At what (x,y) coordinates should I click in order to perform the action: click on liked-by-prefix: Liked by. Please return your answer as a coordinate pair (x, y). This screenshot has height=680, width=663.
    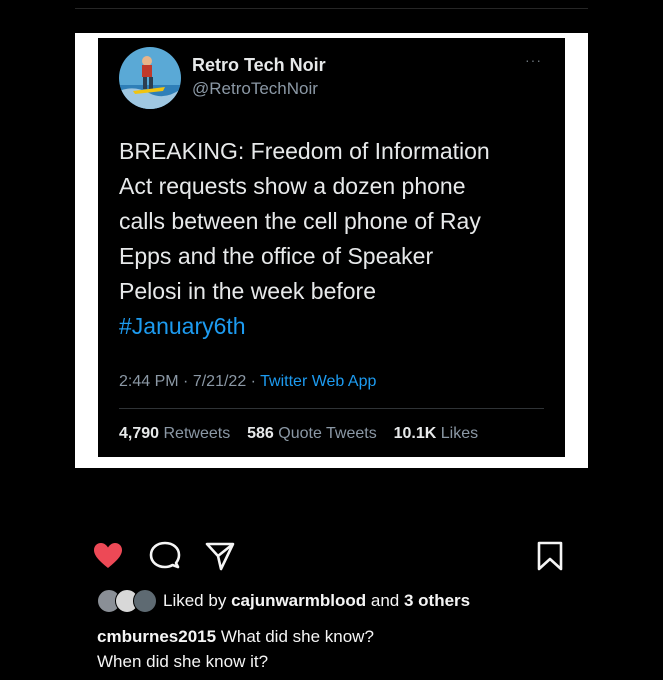
    Looking at the image, I should click on (195, 600).